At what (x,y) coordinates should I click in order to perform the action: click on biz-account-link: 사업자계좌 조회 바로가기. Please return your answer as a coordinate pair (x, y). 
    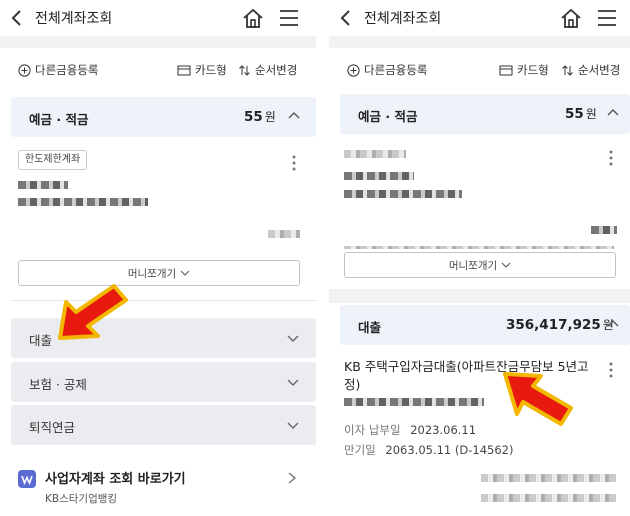
    Looking at the image, I should click on (115, 477).